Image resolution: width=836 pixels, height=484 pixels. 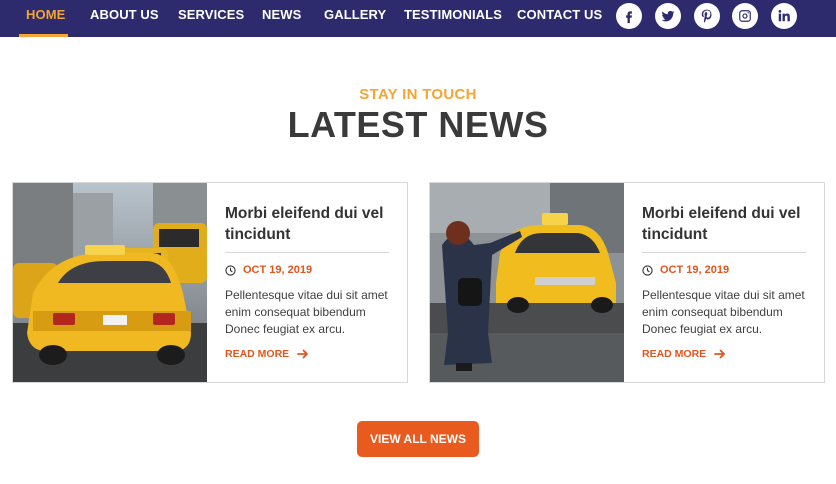 I want to click on nav-news: NEWS, so click(x=281, y=18).